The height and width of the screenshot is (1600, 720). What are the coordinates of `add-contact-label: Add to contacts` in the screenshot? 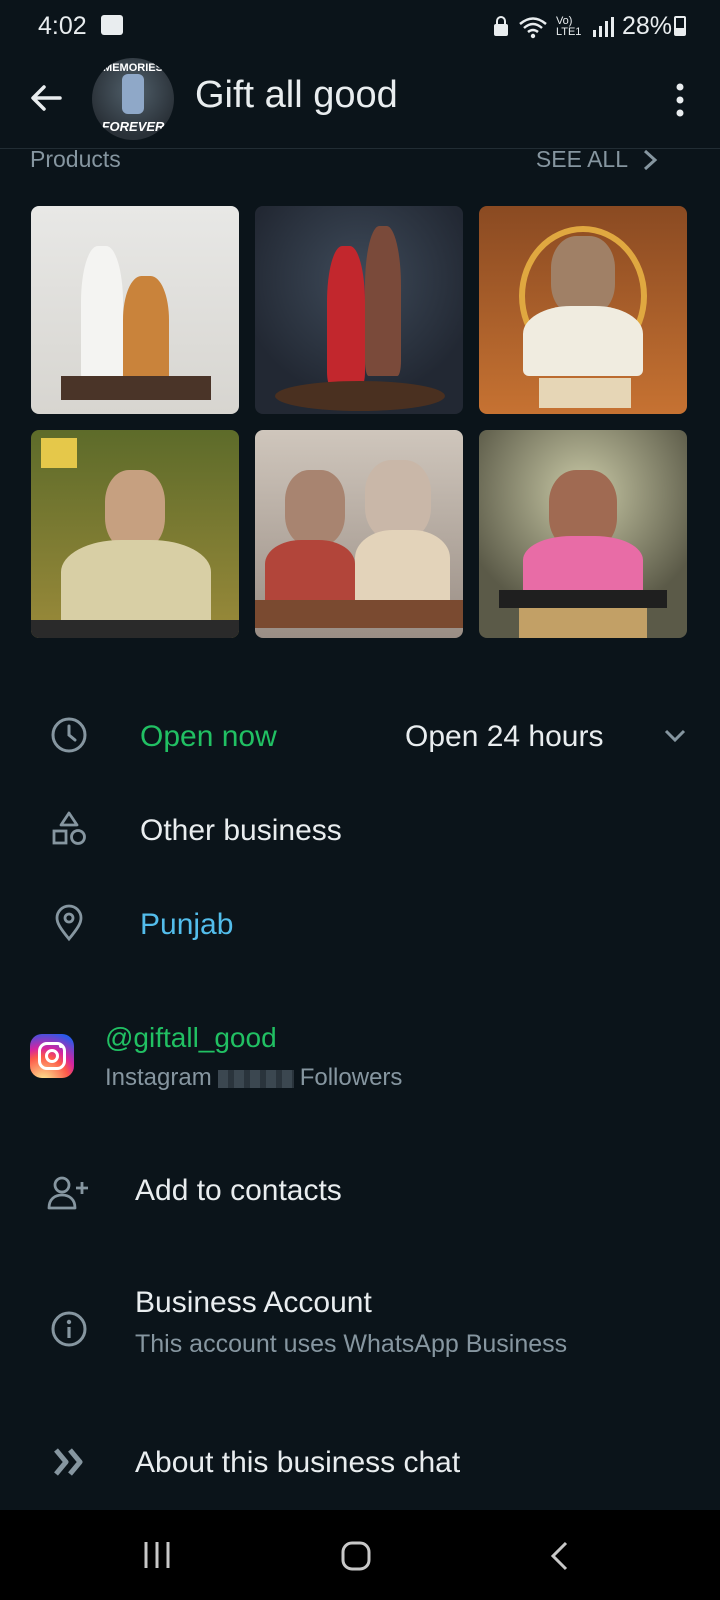 It's located at (238, 1191).